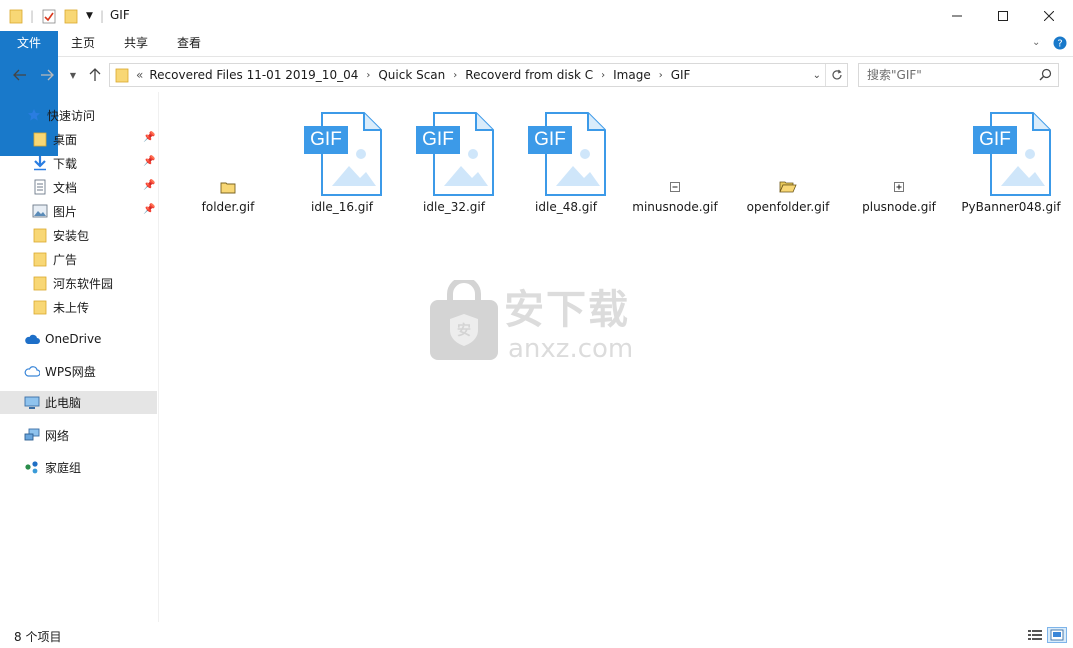 The width and height of the screenshot is (1073, 648). Describe the element at coordinates (454, 207) in the screenshot. I see `file-name: idle_32.gif` at that location.